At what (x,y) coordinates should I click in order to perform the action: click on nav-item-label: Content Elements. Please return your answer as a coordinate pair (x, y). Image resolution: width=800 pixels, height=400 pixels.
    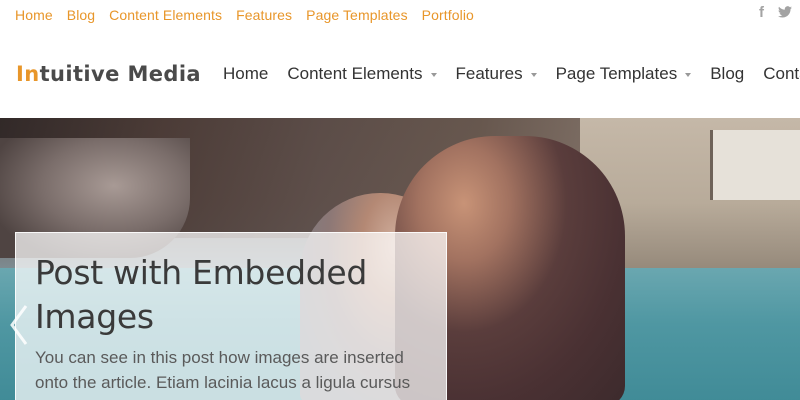
    Looking at the image, I should click on (355, 73).